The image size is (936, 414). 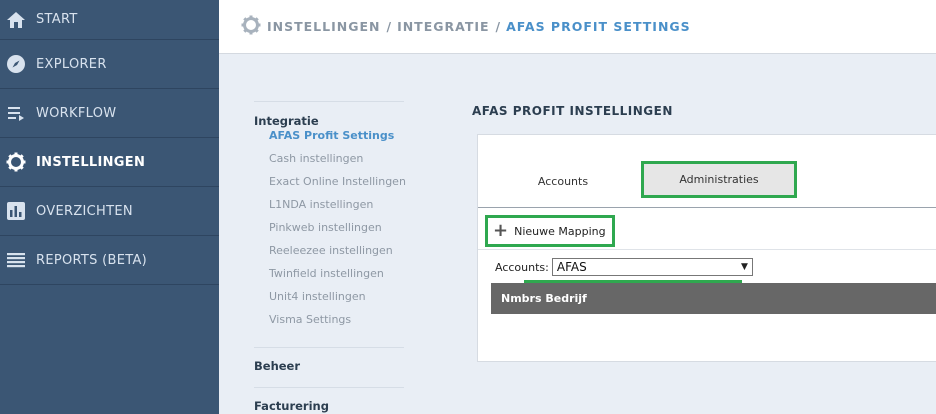 What do you see at coordinates (336, 204) in the screenshot?
I see `subnav-item-l1nda: L1NDA instellingen` at bounding box center [336, 204].